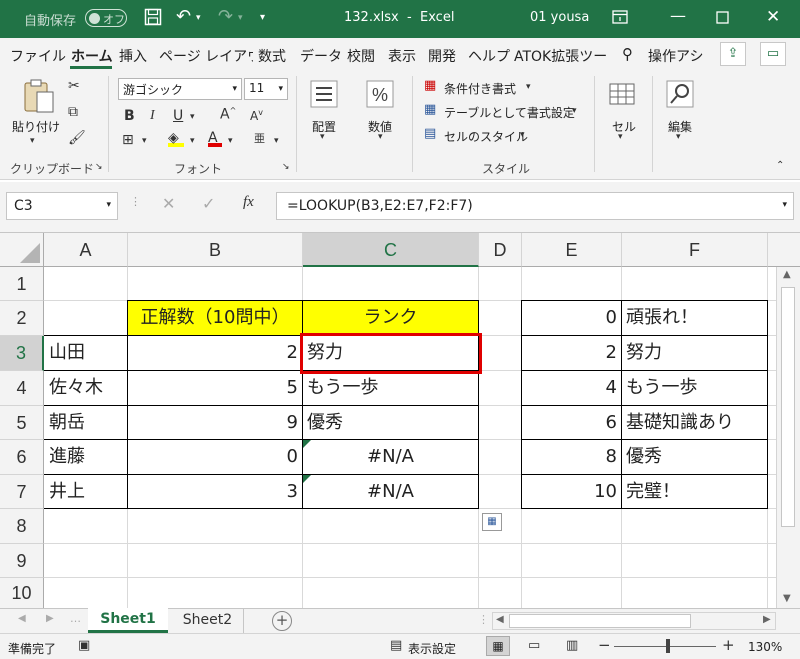 The image size is (800, 659). I want to click on column-header-a: A, so click(86, 250).